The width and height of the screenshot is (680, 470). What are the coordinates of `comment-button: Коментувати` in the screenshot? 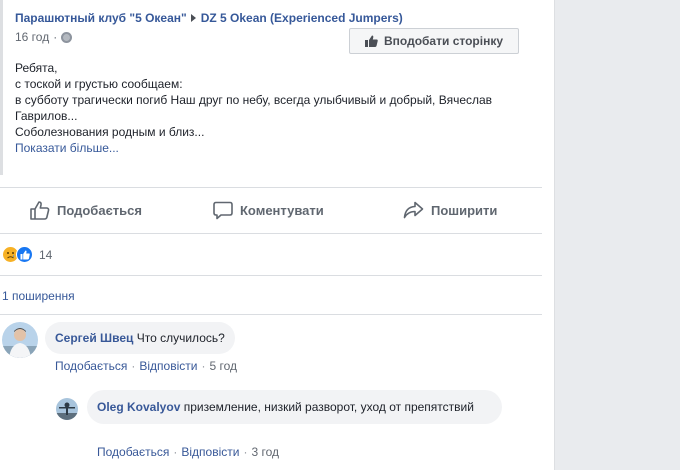 It's located at (268, 210).